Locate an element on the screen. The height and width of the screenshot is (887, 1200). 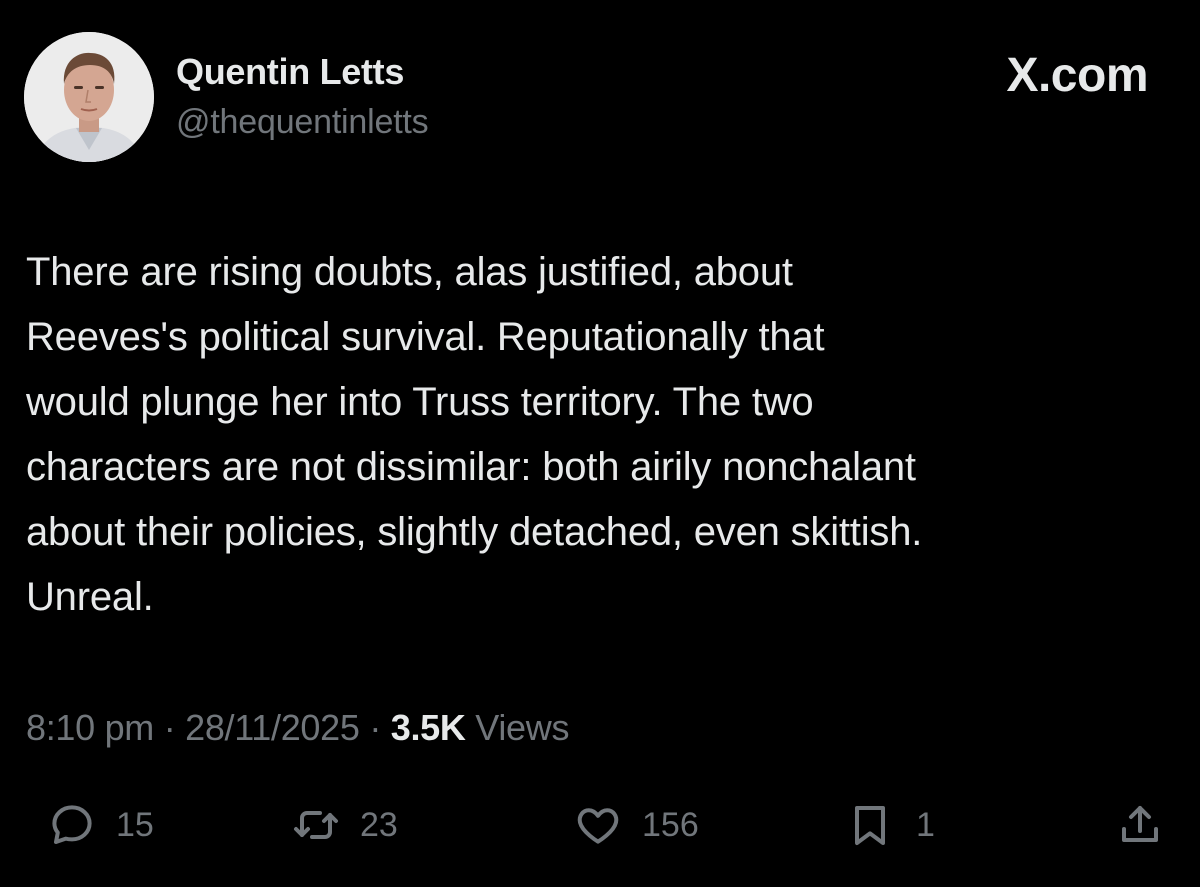
bookmark-count: 1 is located at coordinates (925, 825).